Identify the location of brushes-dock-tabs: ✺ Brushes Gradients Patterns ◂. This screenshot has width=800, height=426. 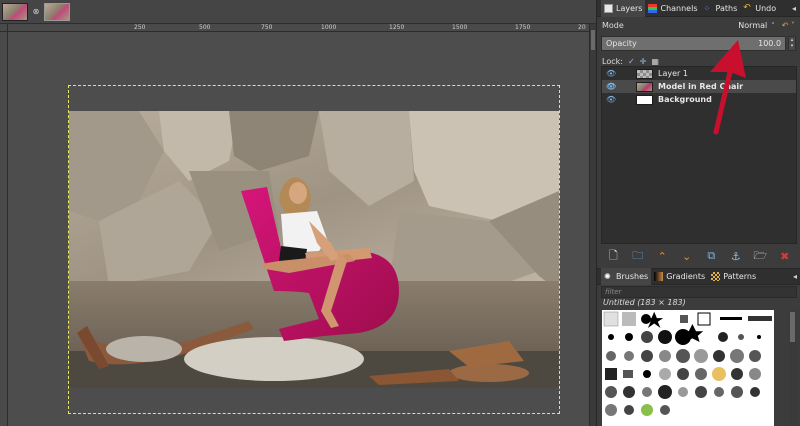
(698, 276).